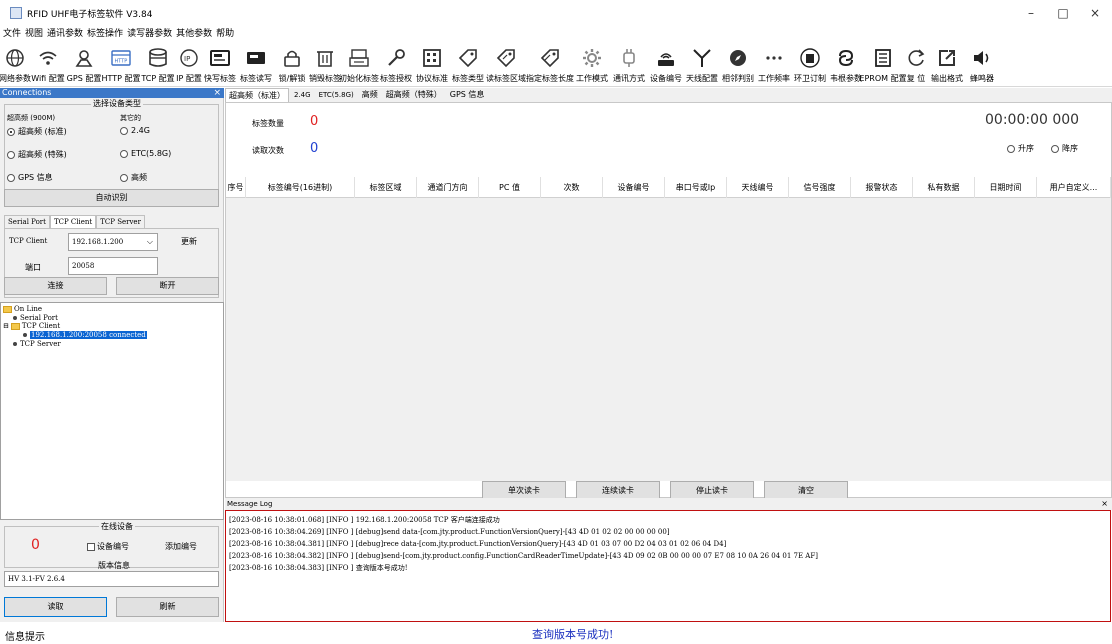 This screenshot has height=644, width=1112. I want to click on toolbar-label: HTTP 配置, so click(121, 78).